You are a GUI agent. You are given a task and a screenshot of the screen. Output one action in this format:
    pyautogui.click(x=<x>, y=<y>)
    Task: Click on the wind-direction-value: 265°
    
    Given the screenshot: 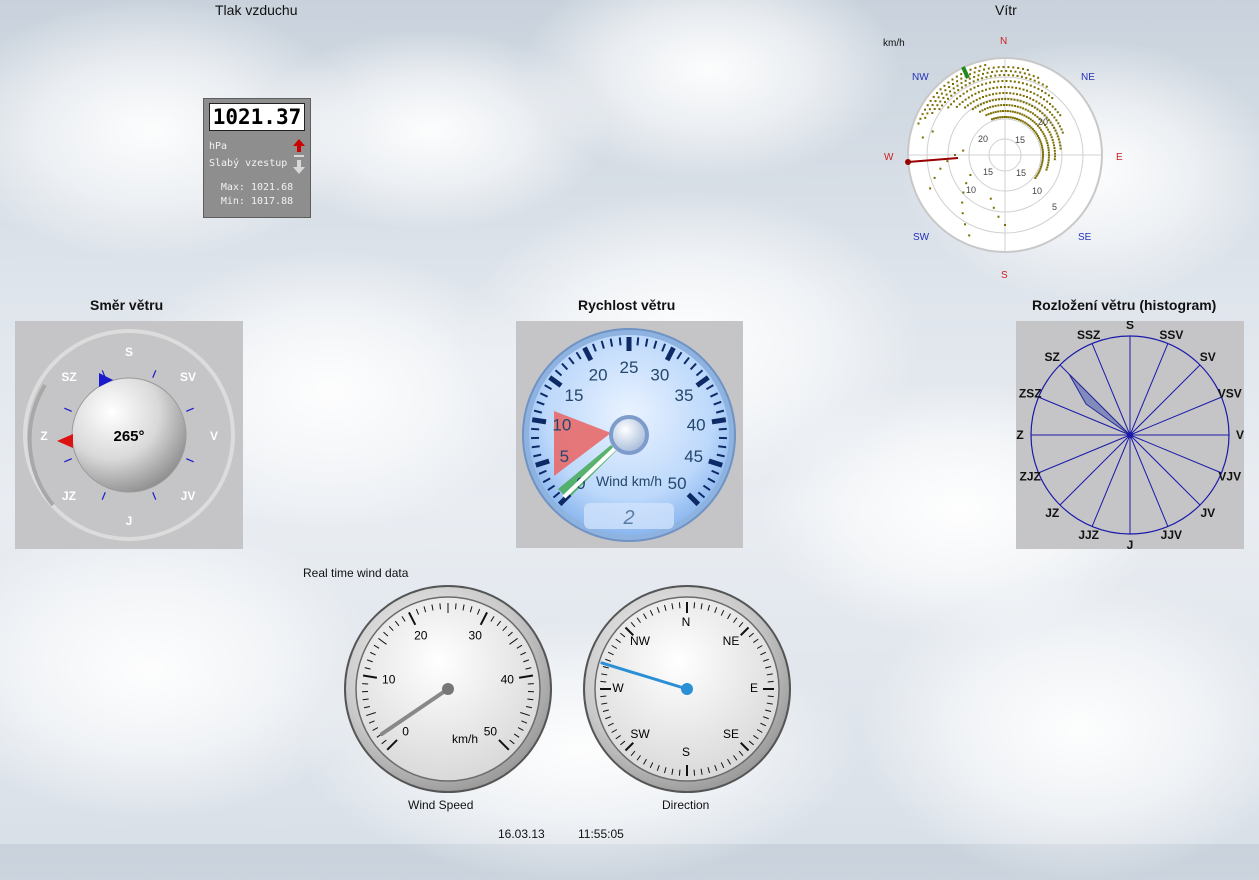 What is the action you would take?
    pyautogui.click(x=128, y=436)
    